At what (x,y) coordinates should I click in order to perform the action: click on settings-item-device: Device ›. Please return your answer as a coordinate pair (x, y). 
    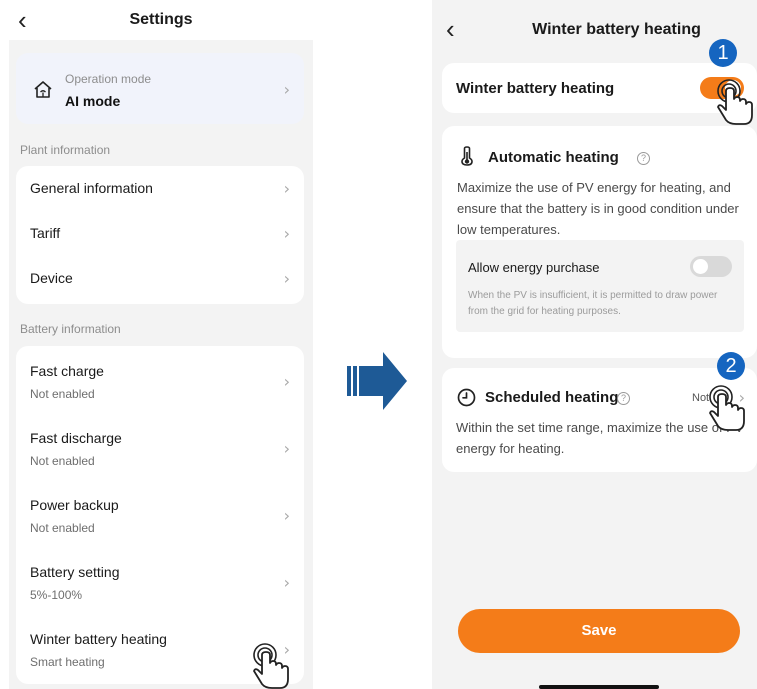
    Looking at the image, I should click on (160, 278).